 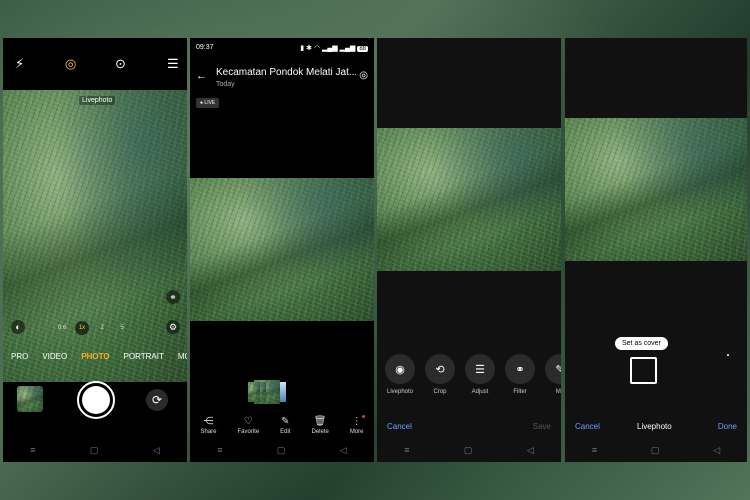 What do you see at coordinates (122, 328) in the screenshot?
I see `zoom-option: 5` at bounding box center [122, 328].